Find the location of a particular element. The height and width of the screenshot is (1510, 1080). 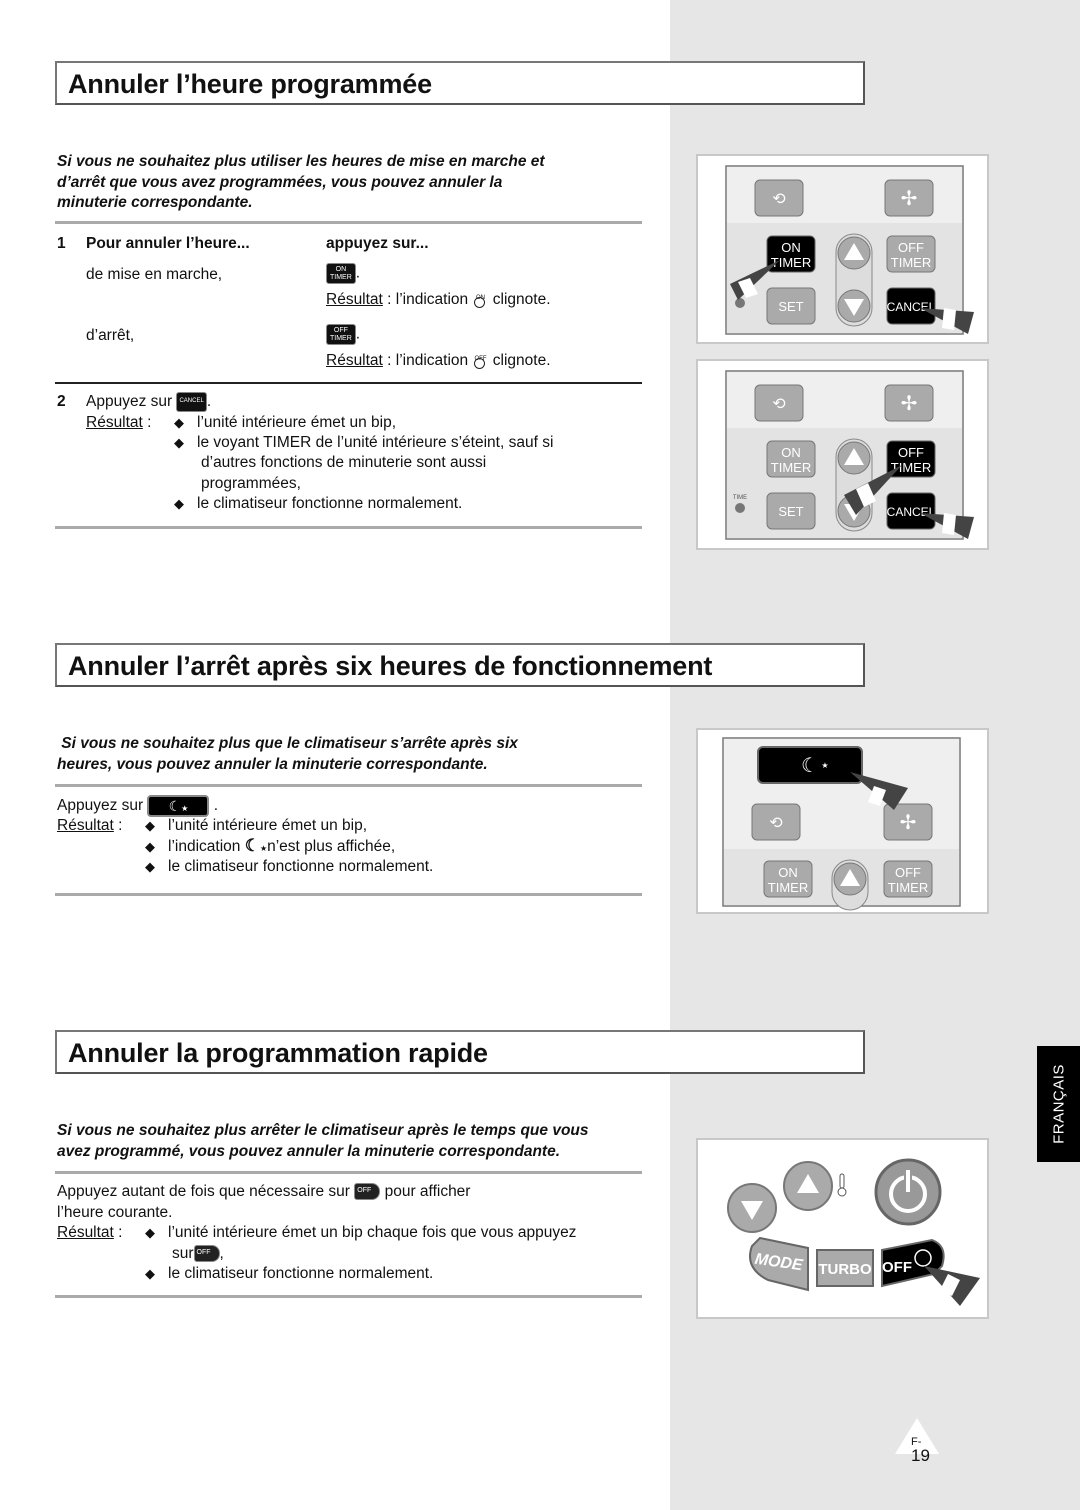

off-timer-ref: OFF TIMER. is located at coordinates (343, 334).